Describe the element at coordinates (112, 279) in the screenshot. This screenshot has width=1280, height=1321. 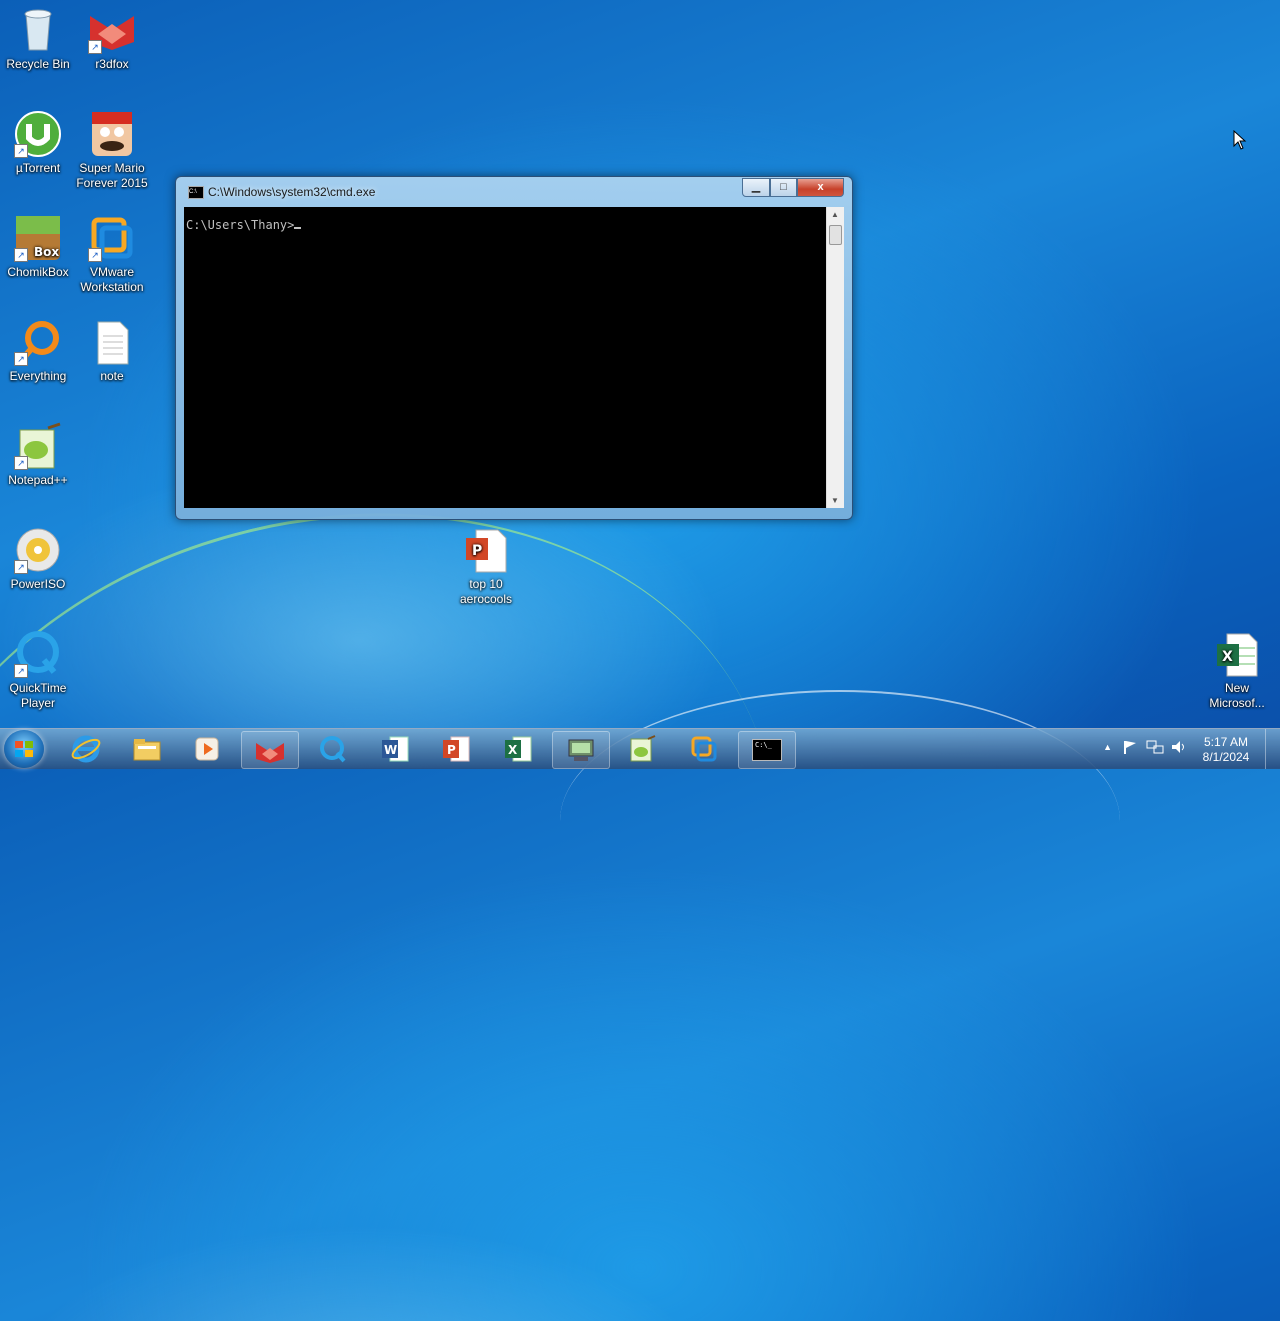
I see `icon-label: VMware Workstation` at that location.